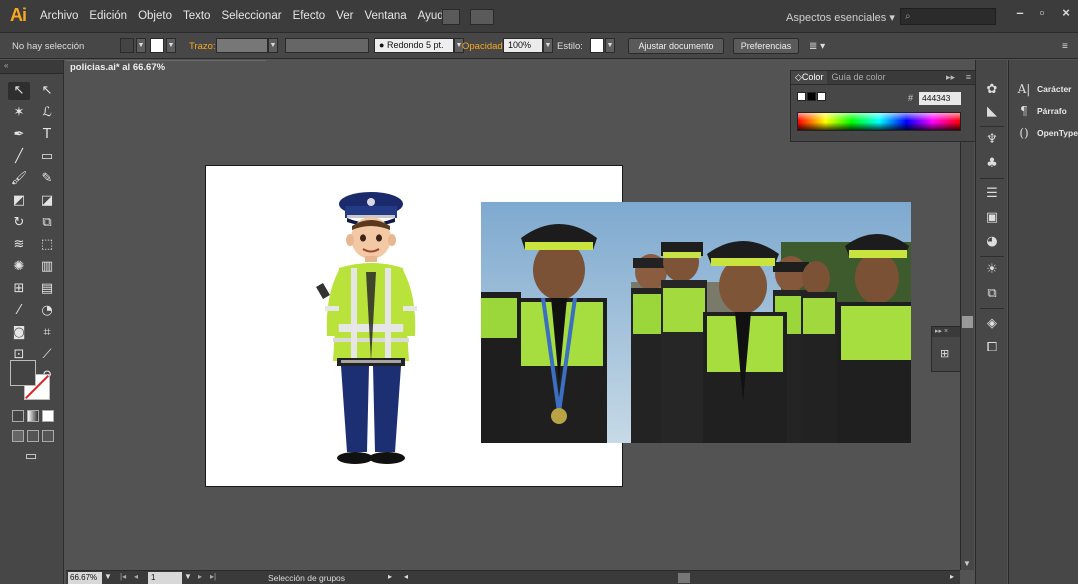 This screenshot has height=584, width=1078. What do you see at coordinates (127, 45) in the screenshot?
I see `fill-swatch` at bounding box center [127, 45].